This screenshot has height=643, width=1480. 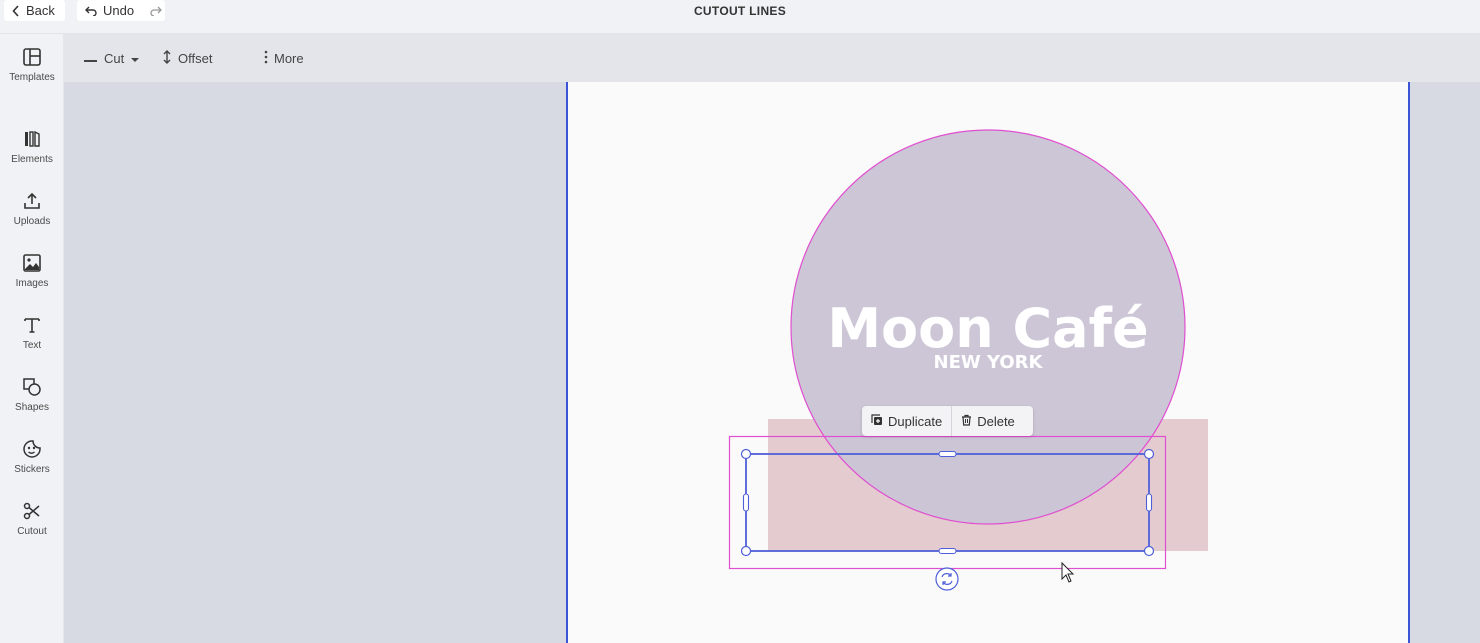 What do you see at coordinates (32, 283) in the screenshot?
I see `sidebar-item-label: Images` at bounding box center [32, 283].